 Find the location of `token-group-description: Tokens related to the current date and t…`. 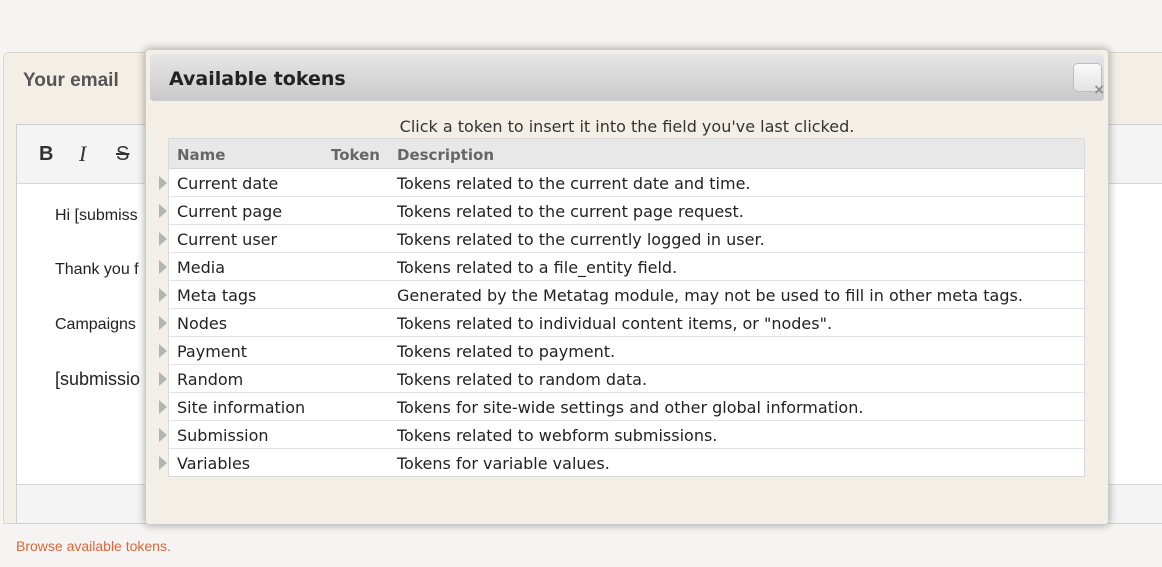

token-group-description: Tokens related to the current date and t… is located at coordinates (574, 183).